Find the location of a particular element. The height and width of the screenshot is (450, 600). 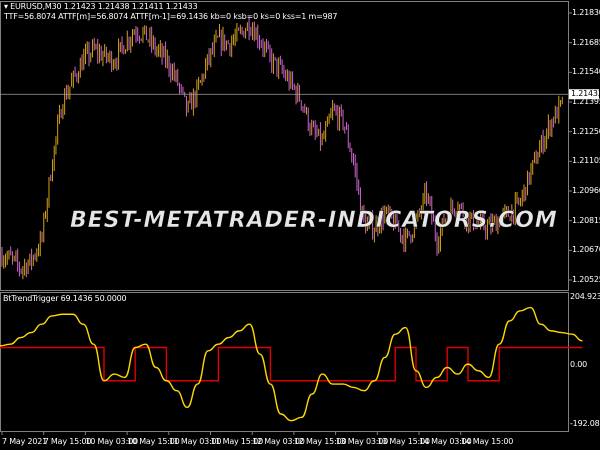

price-tick-label: 1.21250 is located at coordinates (586, 131).